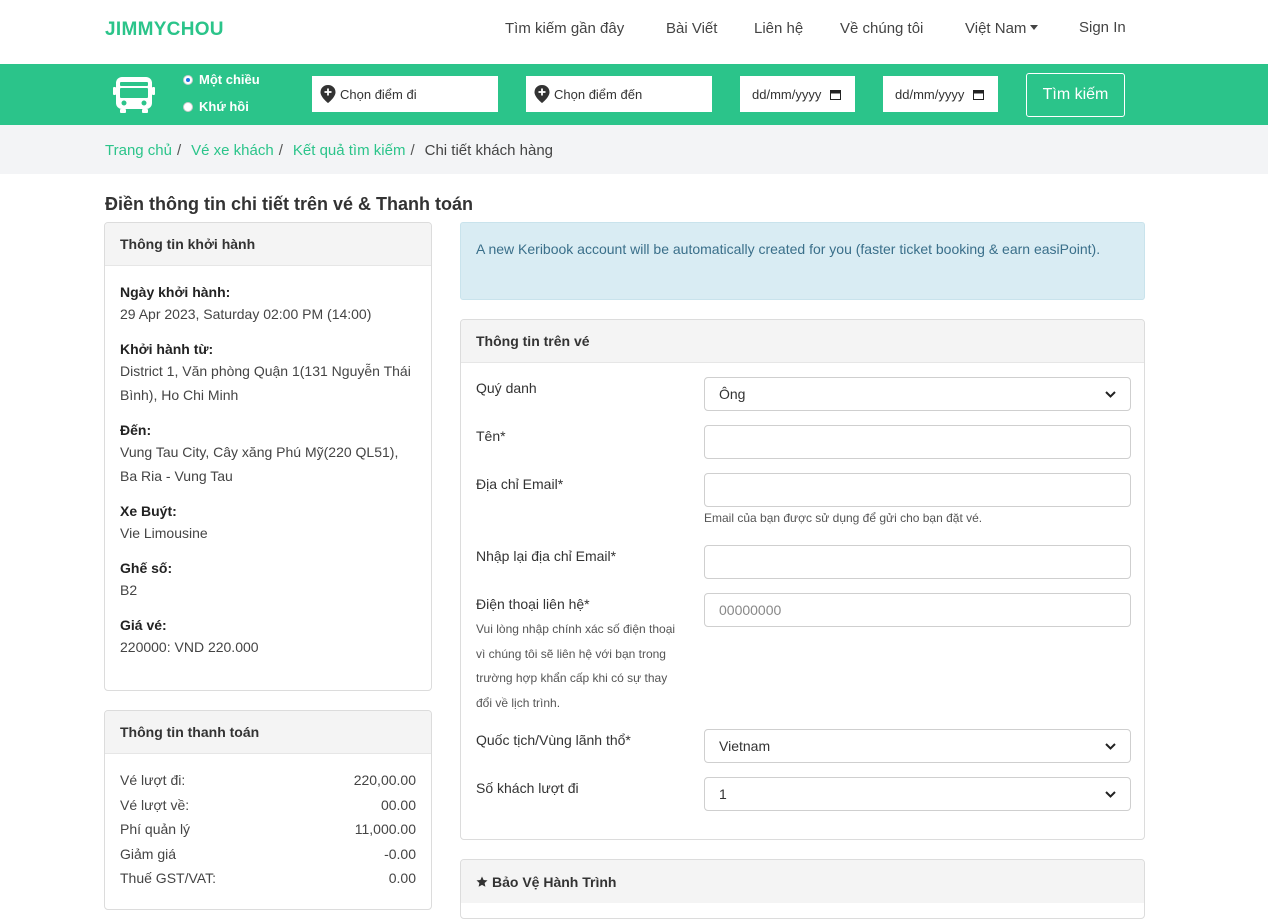  I want to click on departure-to-label: Đến:, so click(136, 430).